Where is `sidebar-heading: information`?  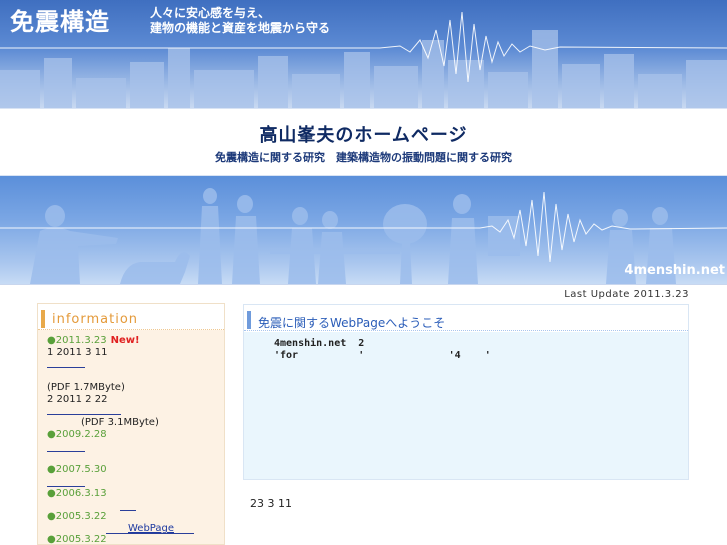
sidebar-heading: information is located at coordinates (131, 317).